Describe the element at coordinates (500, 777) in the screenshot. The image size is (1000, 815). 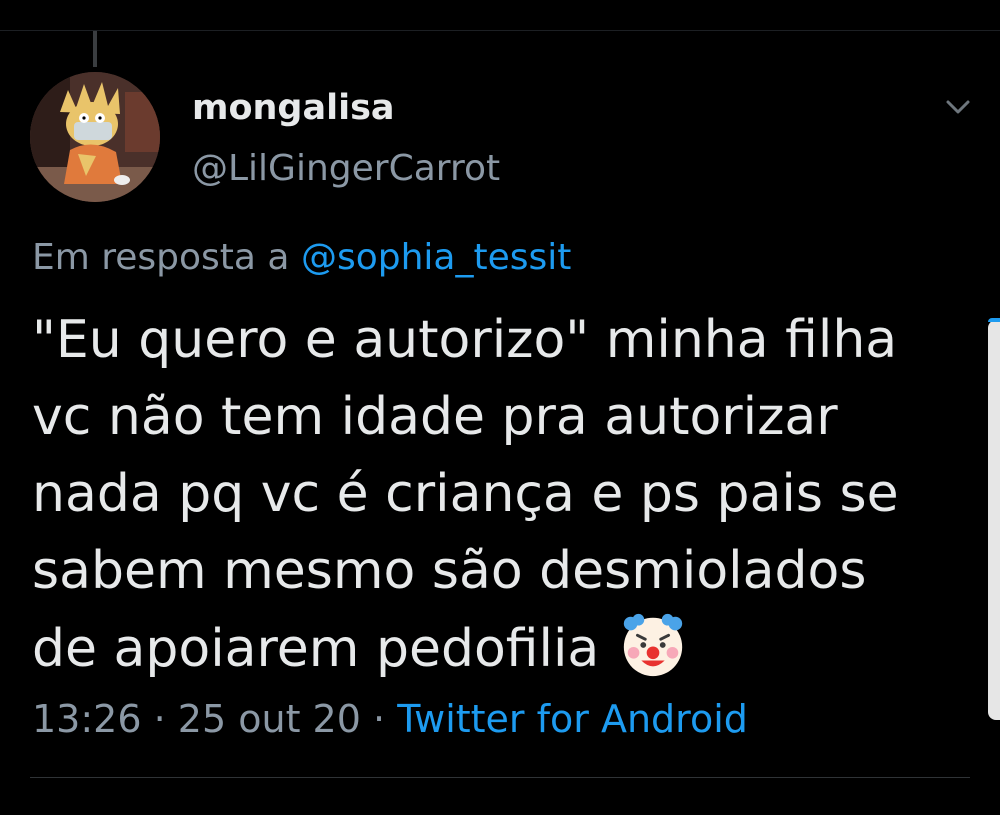
I see `bottom-divider` at that location.